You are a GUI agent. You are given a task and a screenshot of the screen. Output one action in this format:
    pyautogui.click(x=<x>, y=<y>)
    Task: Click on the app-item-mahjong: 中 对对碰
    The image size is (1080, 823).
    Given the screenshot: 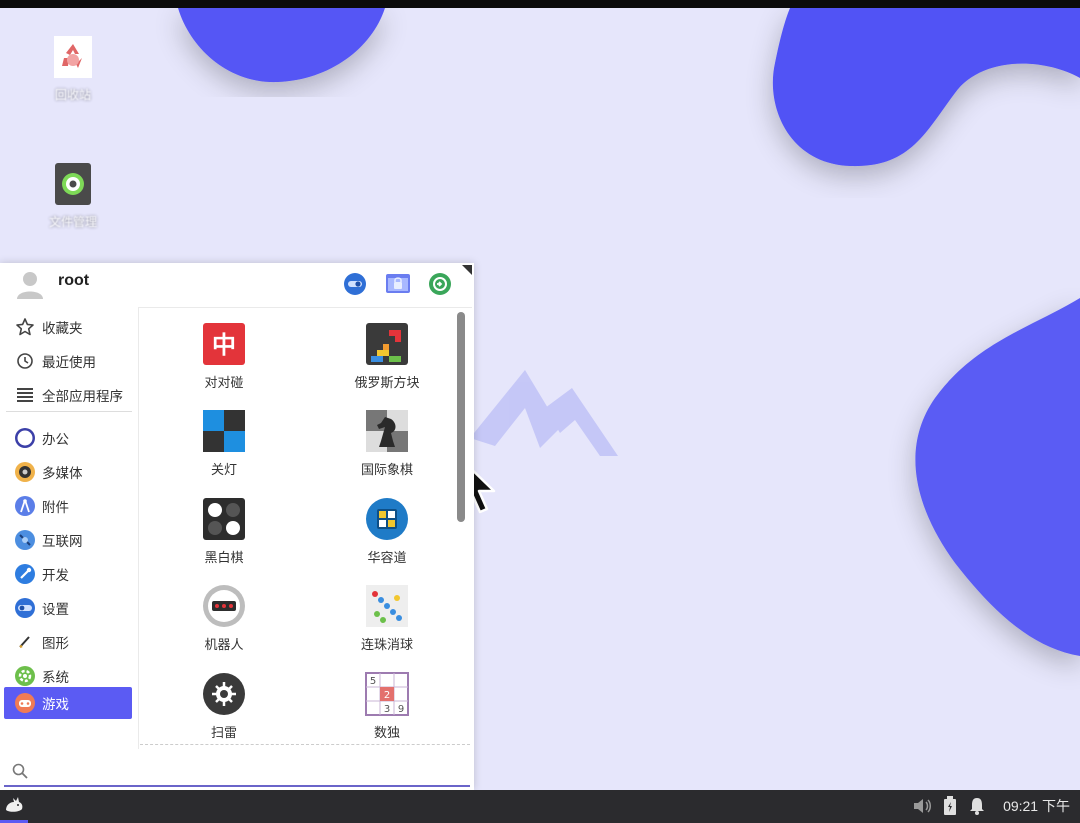 What is the action you would take?
    pyautogui.click(x=224, y=356)
    